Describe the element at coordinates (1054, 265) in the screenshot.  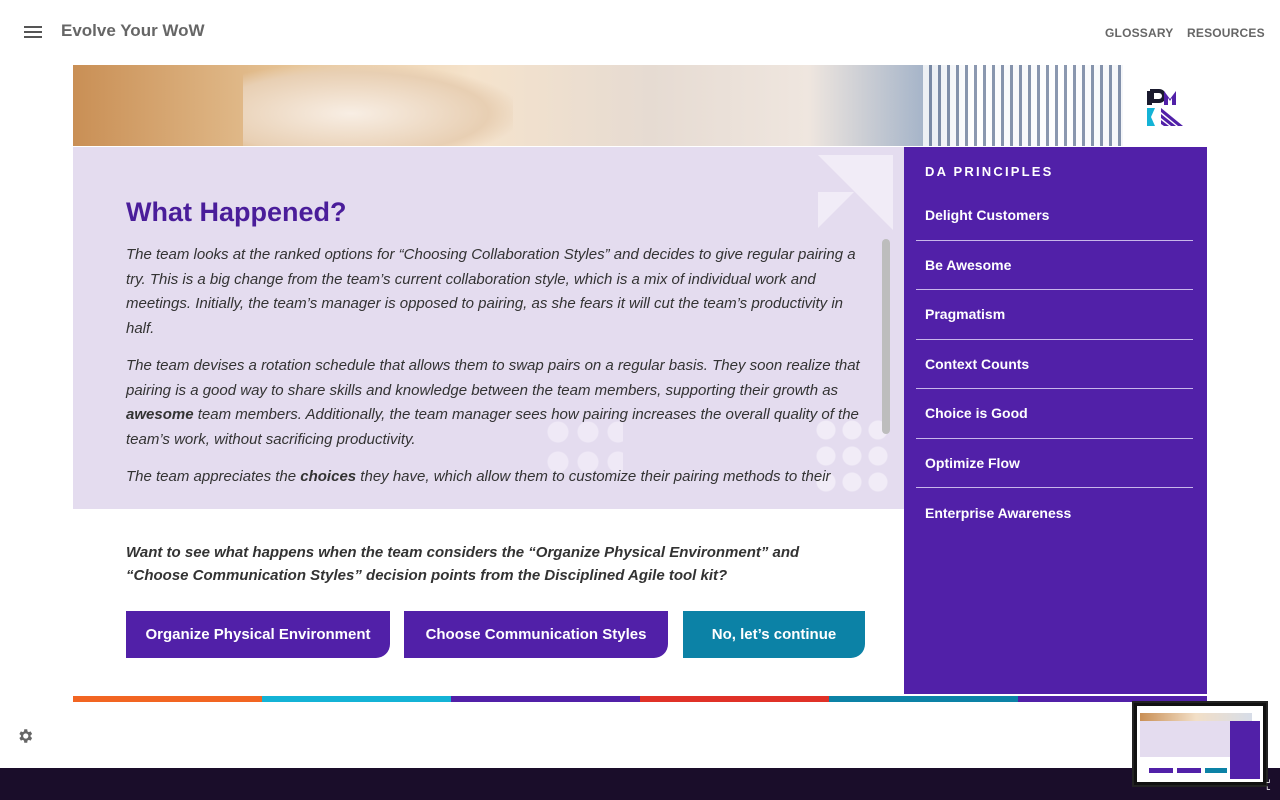
I see `sidebar-item-be-awesome: Be Awesome` at that location.